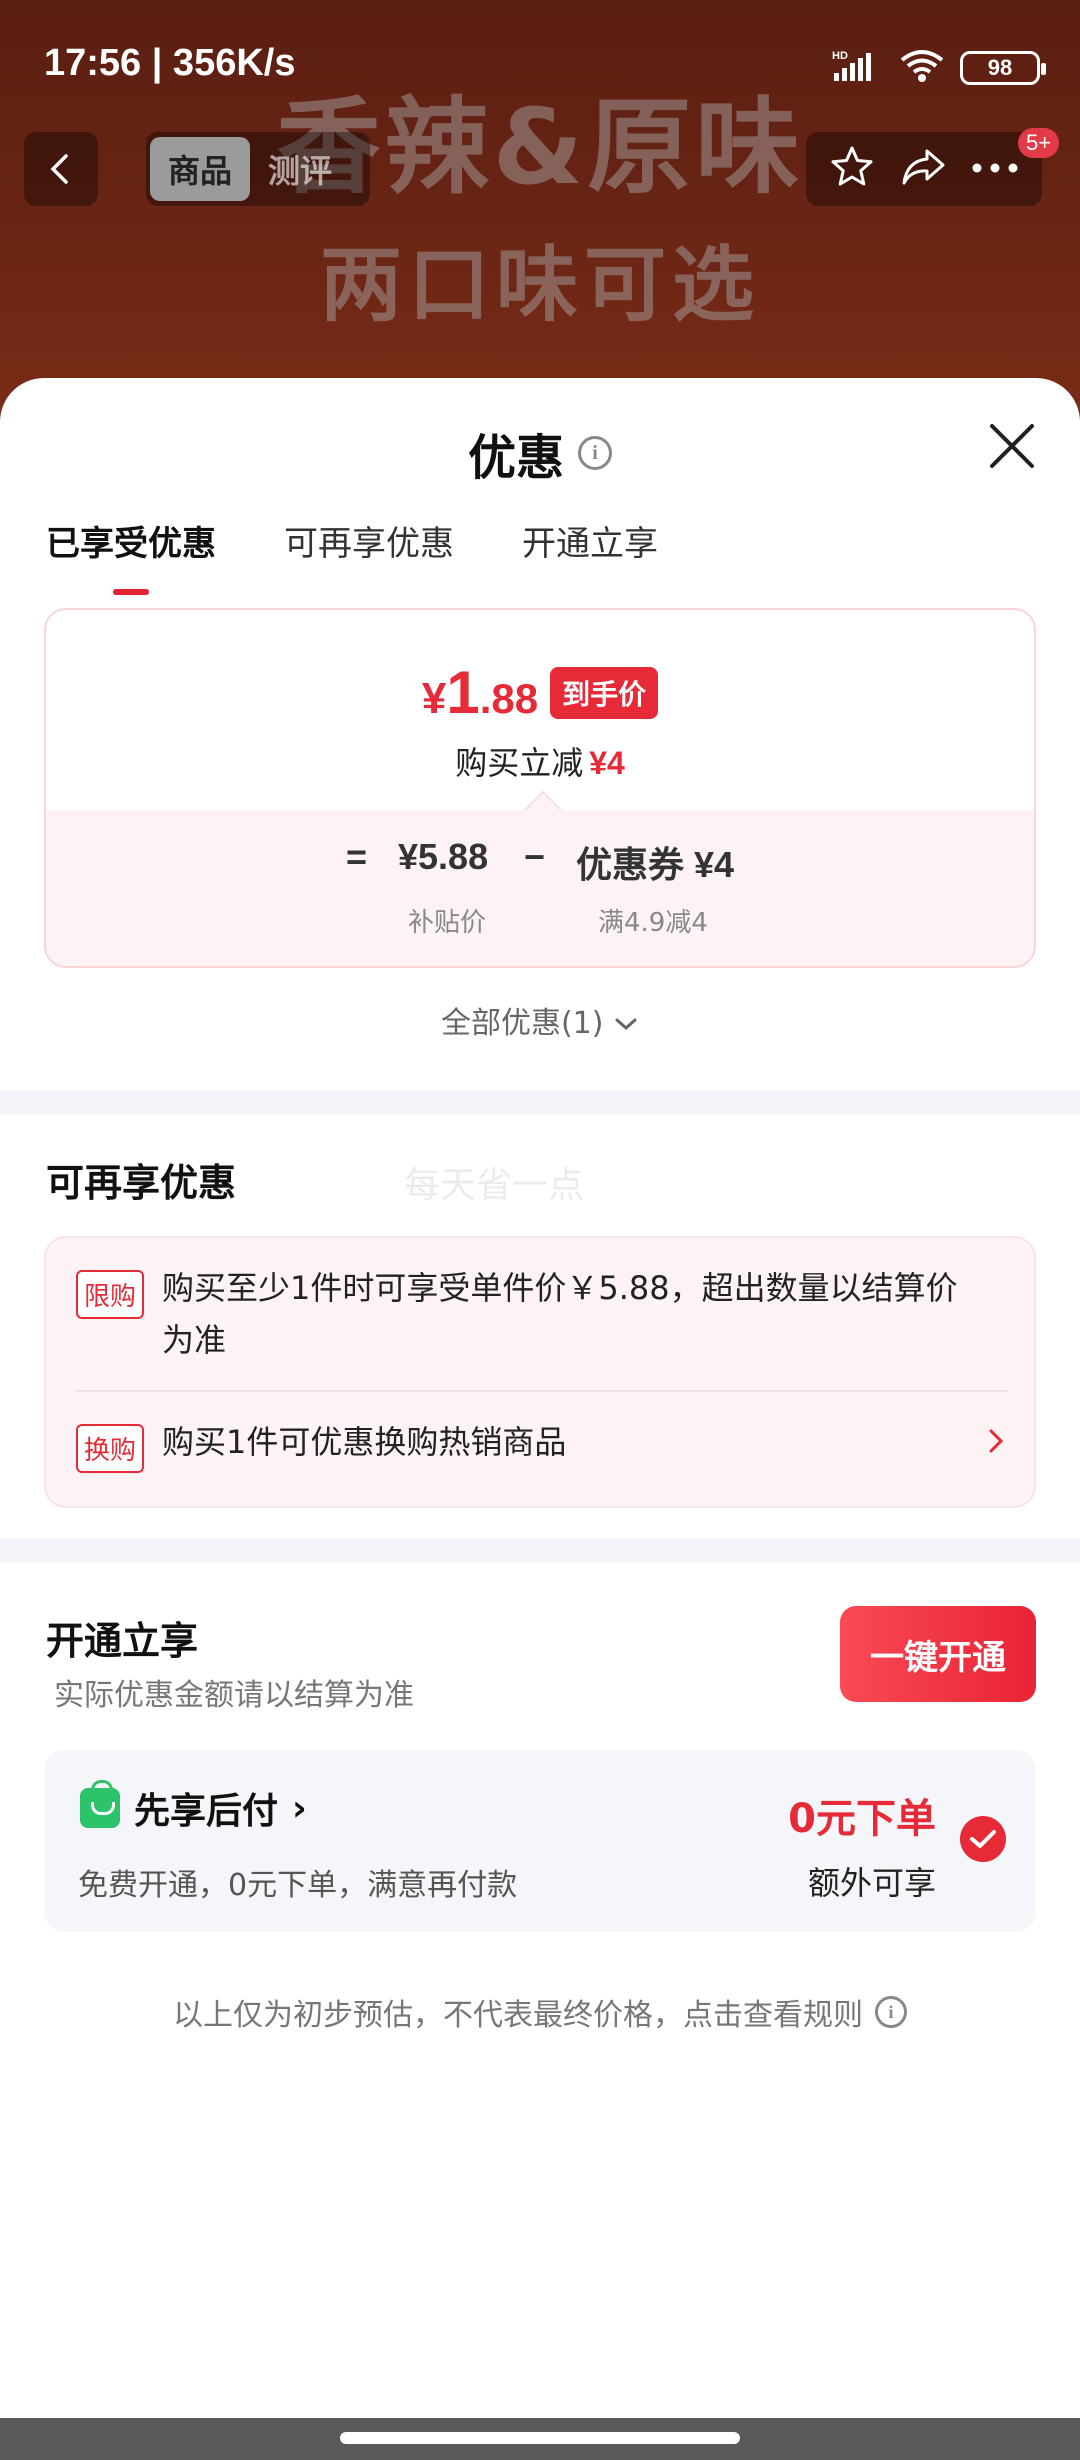 This screenshot has width=1080, height=2460. I want to click on info-icon: i, so click(595, 453).